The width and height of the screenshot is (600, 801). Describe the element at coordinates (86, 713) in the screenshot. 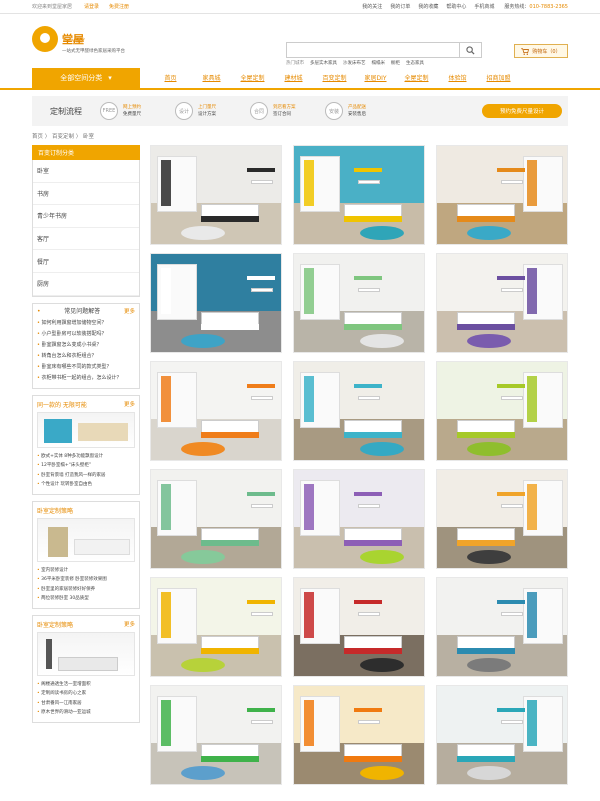

I see `article-link: 原木世界的滑动一亚运城` at that location.